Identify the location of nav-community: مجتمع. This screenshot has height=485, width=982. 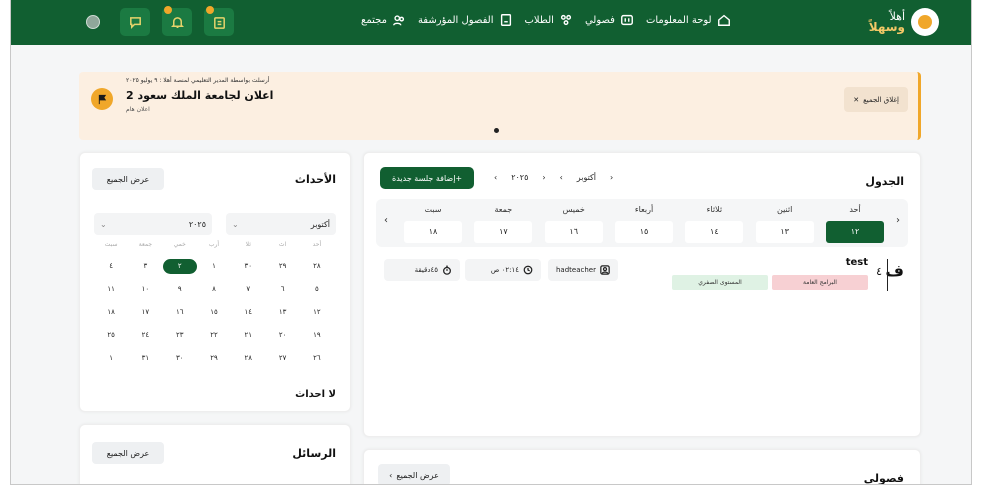
(383, 20).